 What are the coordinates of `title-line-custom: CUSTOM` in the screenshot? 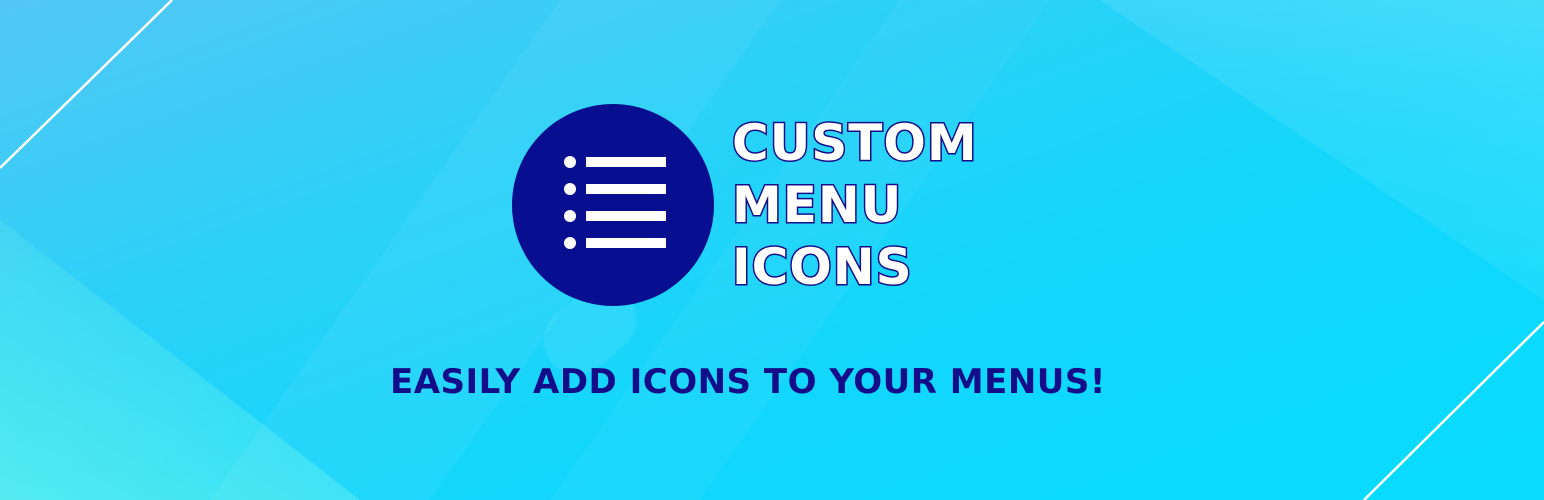 It's located at (855, 143).